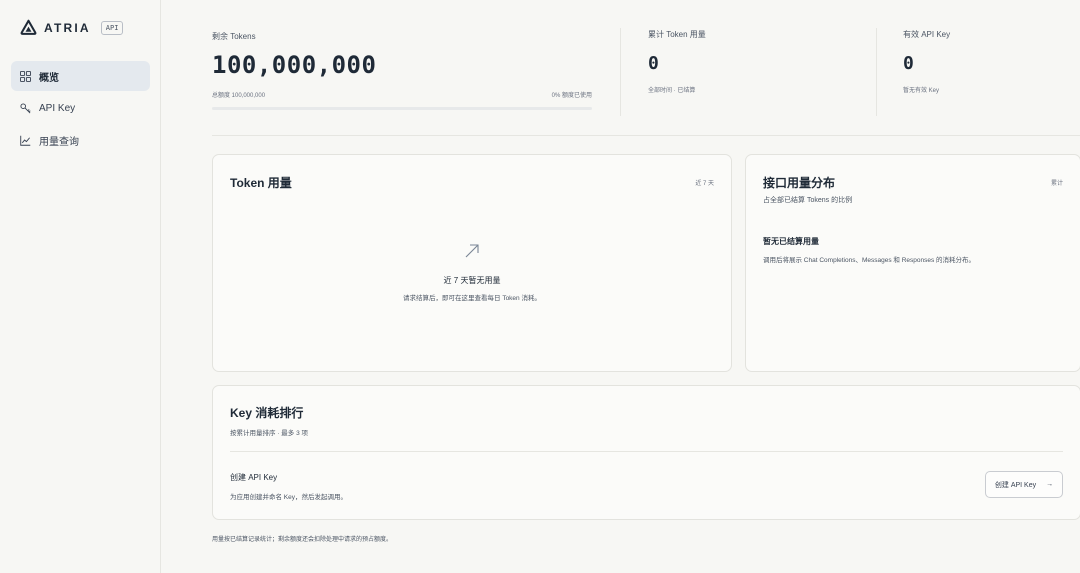 Image resolution: width=1080 pixels, height=573 pixels. Describe the element at coordinates (25, 76) in the screenshot. I see `grid-icon` at that location.